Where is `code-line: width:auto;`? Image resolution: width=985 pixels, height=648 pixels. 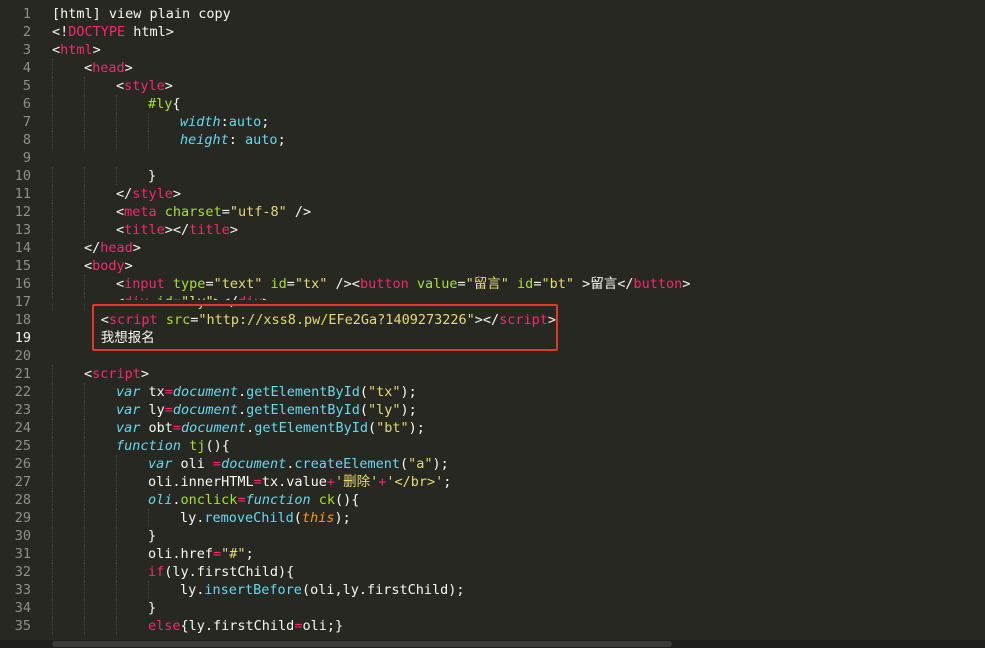
code-line: width:auto; is located at coordinates (518, 122).